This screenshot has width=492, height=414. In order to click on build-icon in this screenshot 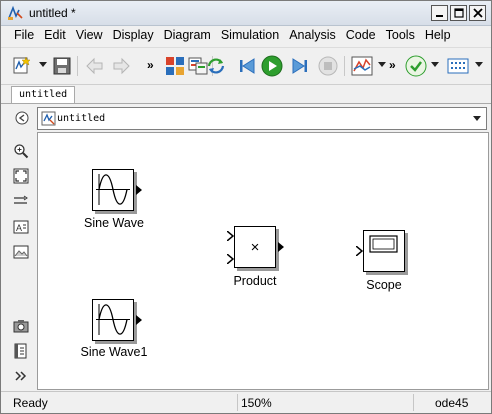, I will do `click(458, 66)`.